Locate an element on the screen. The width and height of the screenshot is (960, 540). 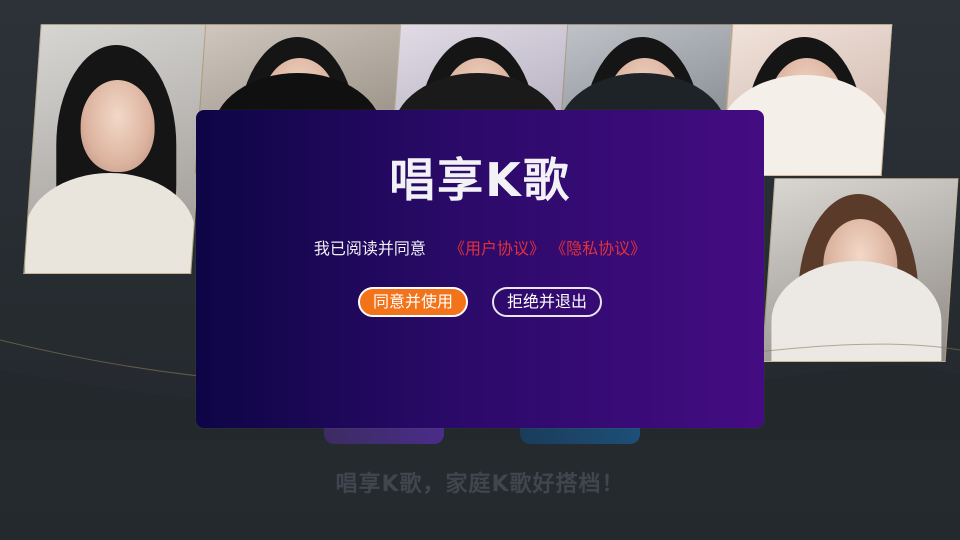
consent-row: 我已阅读并同意 《用户协议》 《隐私协议》 is located at coordinates (480, 247).